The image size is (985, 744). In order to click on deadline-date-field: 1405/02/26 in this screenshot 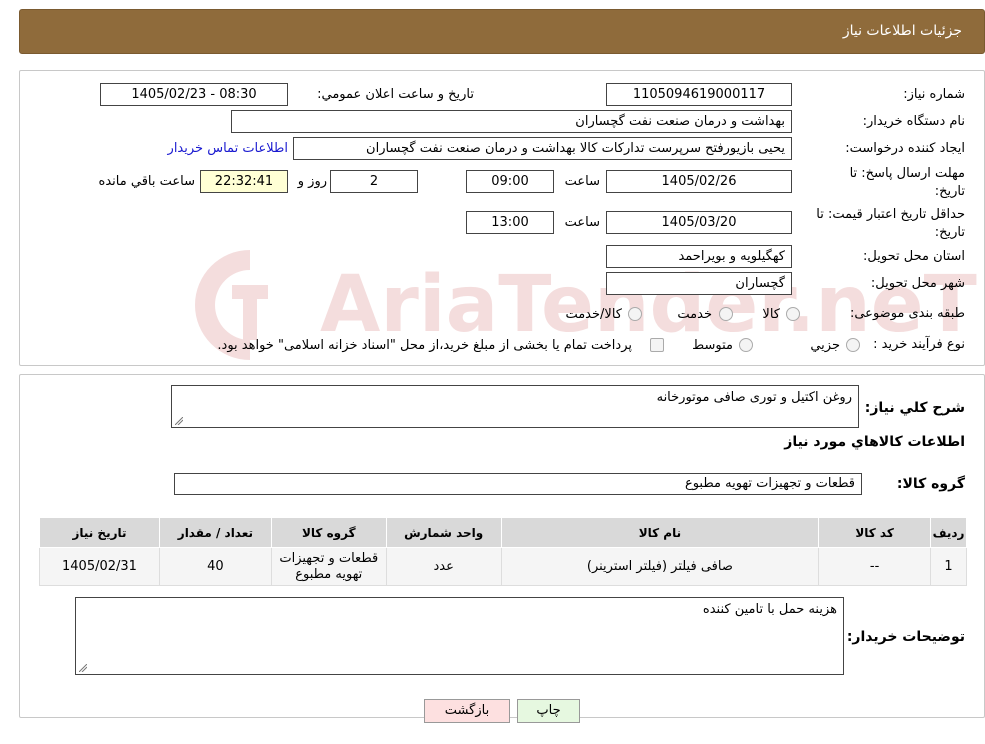, I will do `click(699, 181)`.